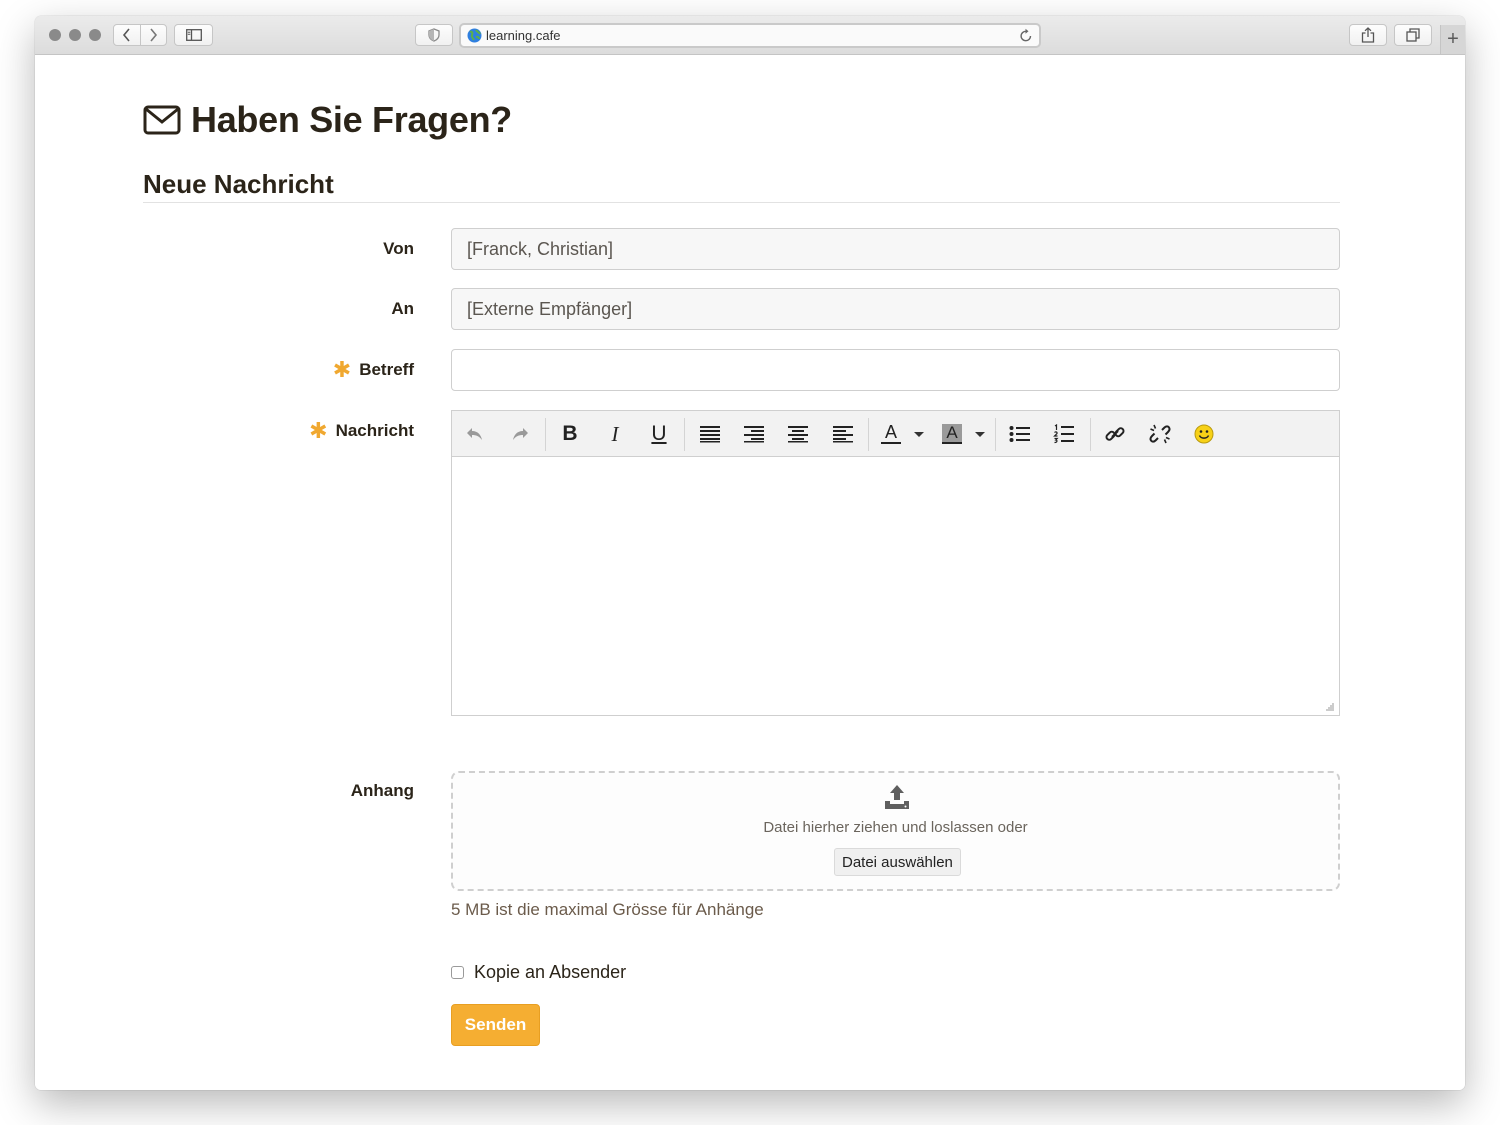  What do you see at coordinates (570, 434) in the screenshot?
I see `bold-button: B` at bounding box center [570, 434].